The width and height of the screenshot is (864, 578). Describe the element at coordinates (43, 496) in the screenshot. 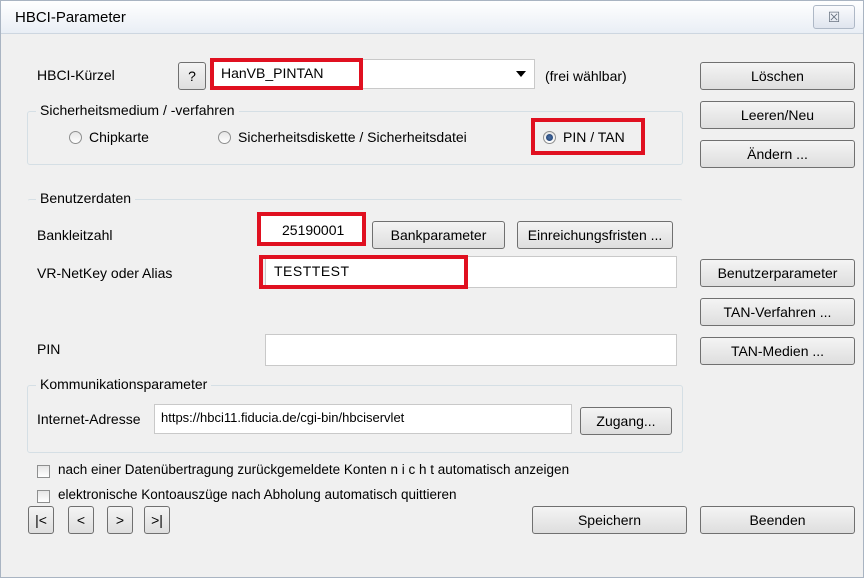

I see `checkbox-kontoauszuege-quittieren` at that location.